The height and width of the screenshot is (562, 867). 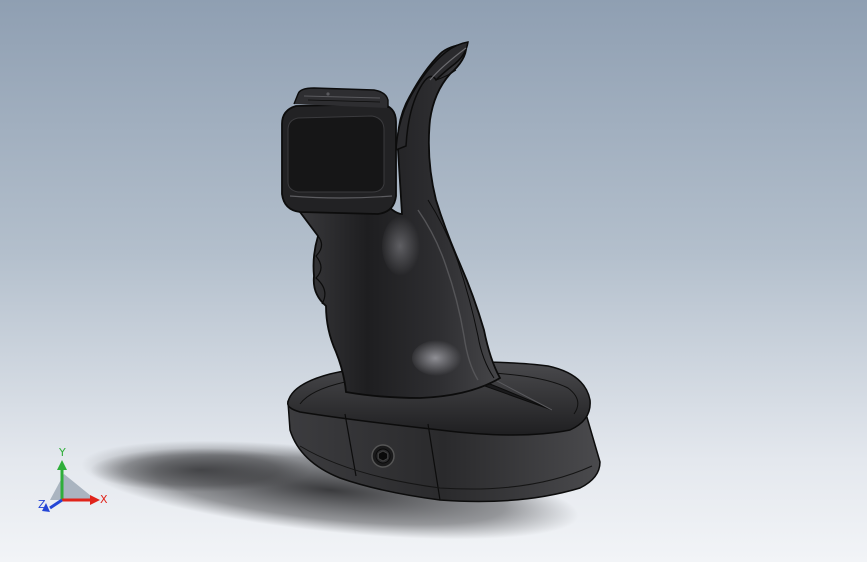 What do you see at coordinates (42, 504) in the screenshot?
I see `z-axis-label: Z` at bounding box center [42, 504].